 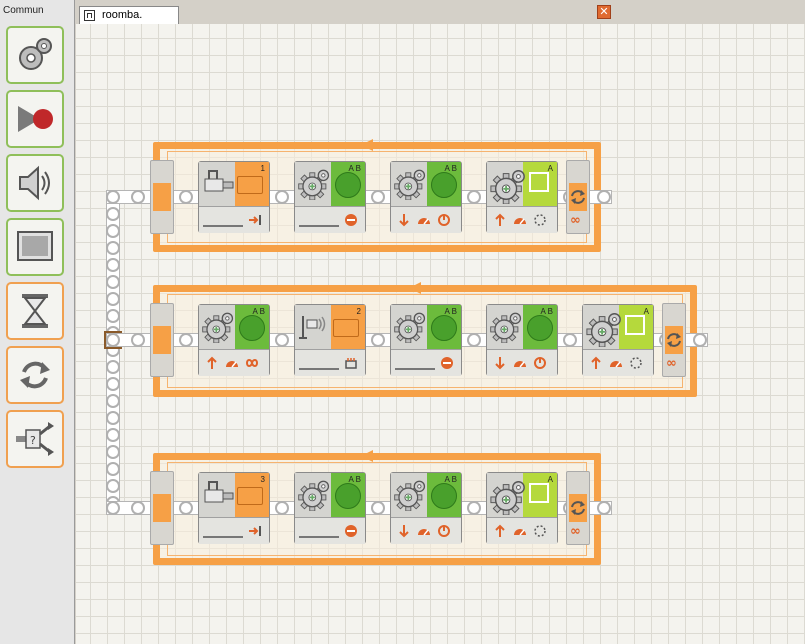 I want to click on condition-flag, so click(x=250, y=496).